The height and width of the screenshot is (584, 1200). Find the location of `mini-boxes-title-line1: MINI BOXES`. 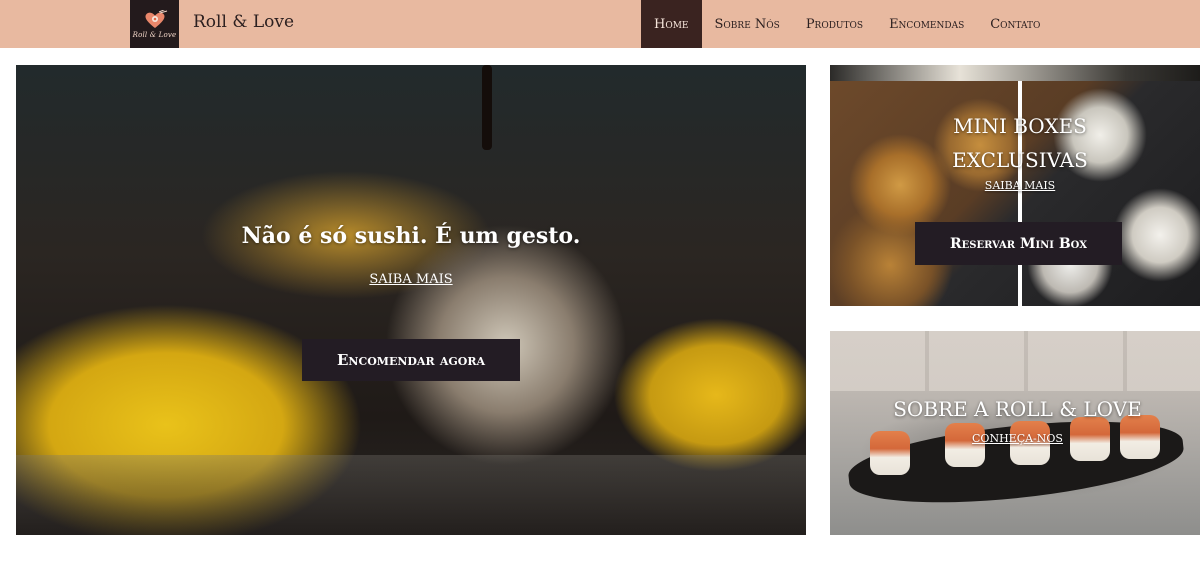

mini-boxes-title-line1: MINI BOXES is located at coordinates (1020, 126).